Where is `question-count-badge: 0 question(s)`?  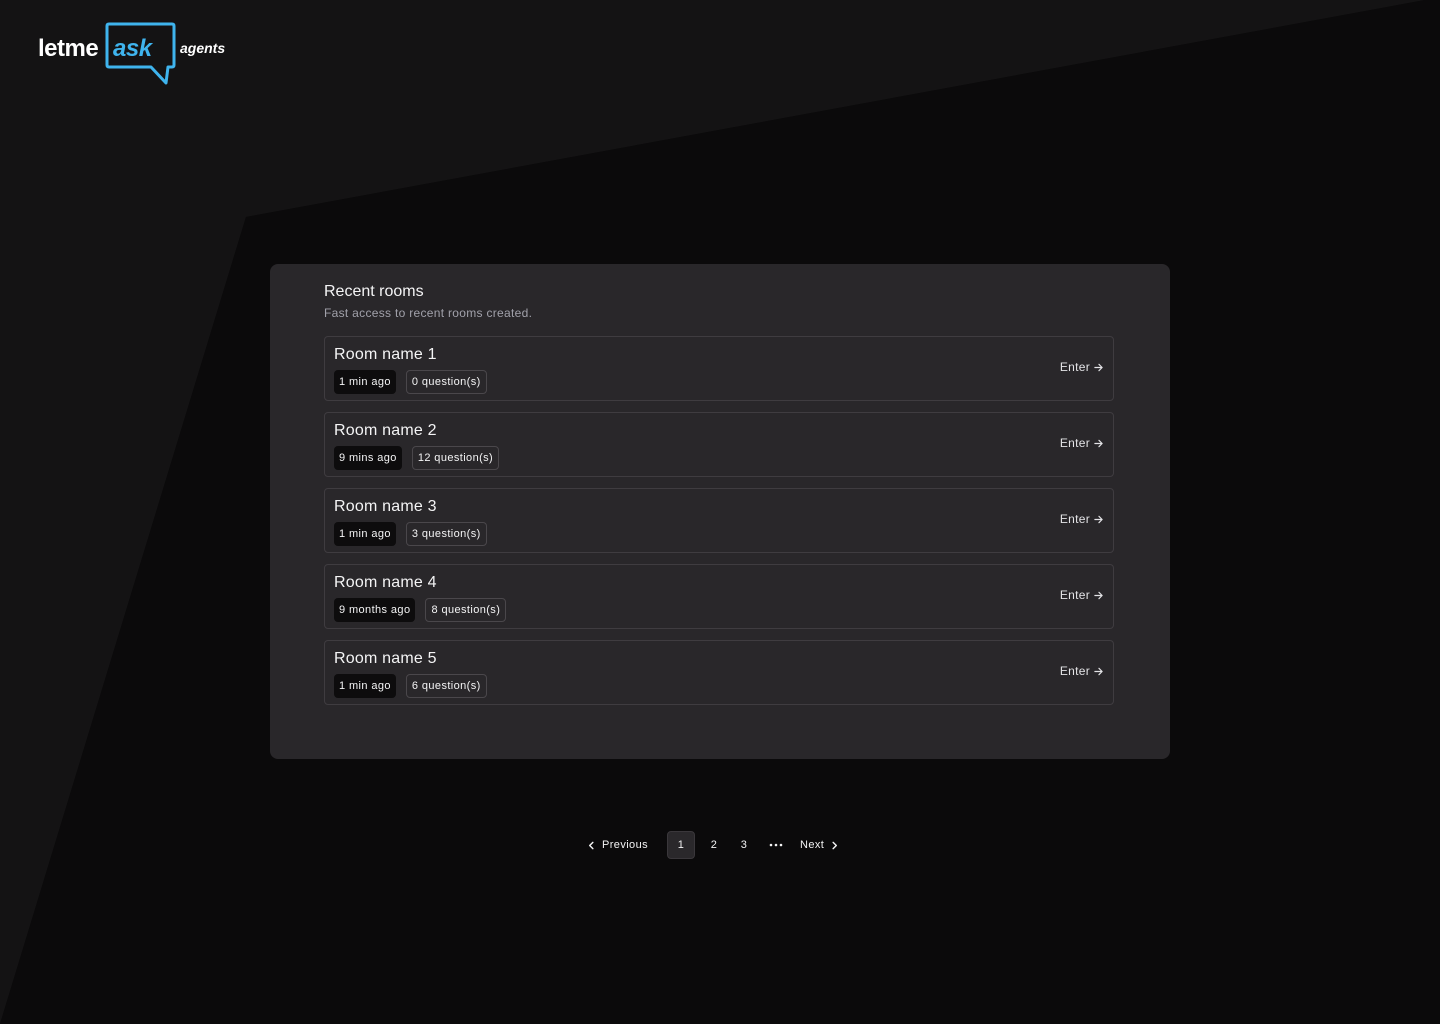 question-count-badge: 0 question(s) is located at coordinates (446, 382).